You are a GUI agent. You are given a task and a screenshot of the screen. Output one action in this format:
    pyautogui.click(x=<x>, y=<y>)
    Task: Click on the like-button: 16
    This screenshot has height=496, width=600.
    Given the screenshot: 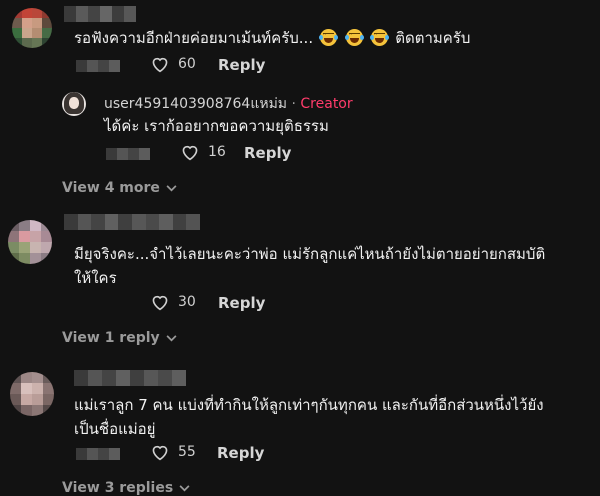 What is the action you would take?
    pyautogui.click(x=203, y=152)
    